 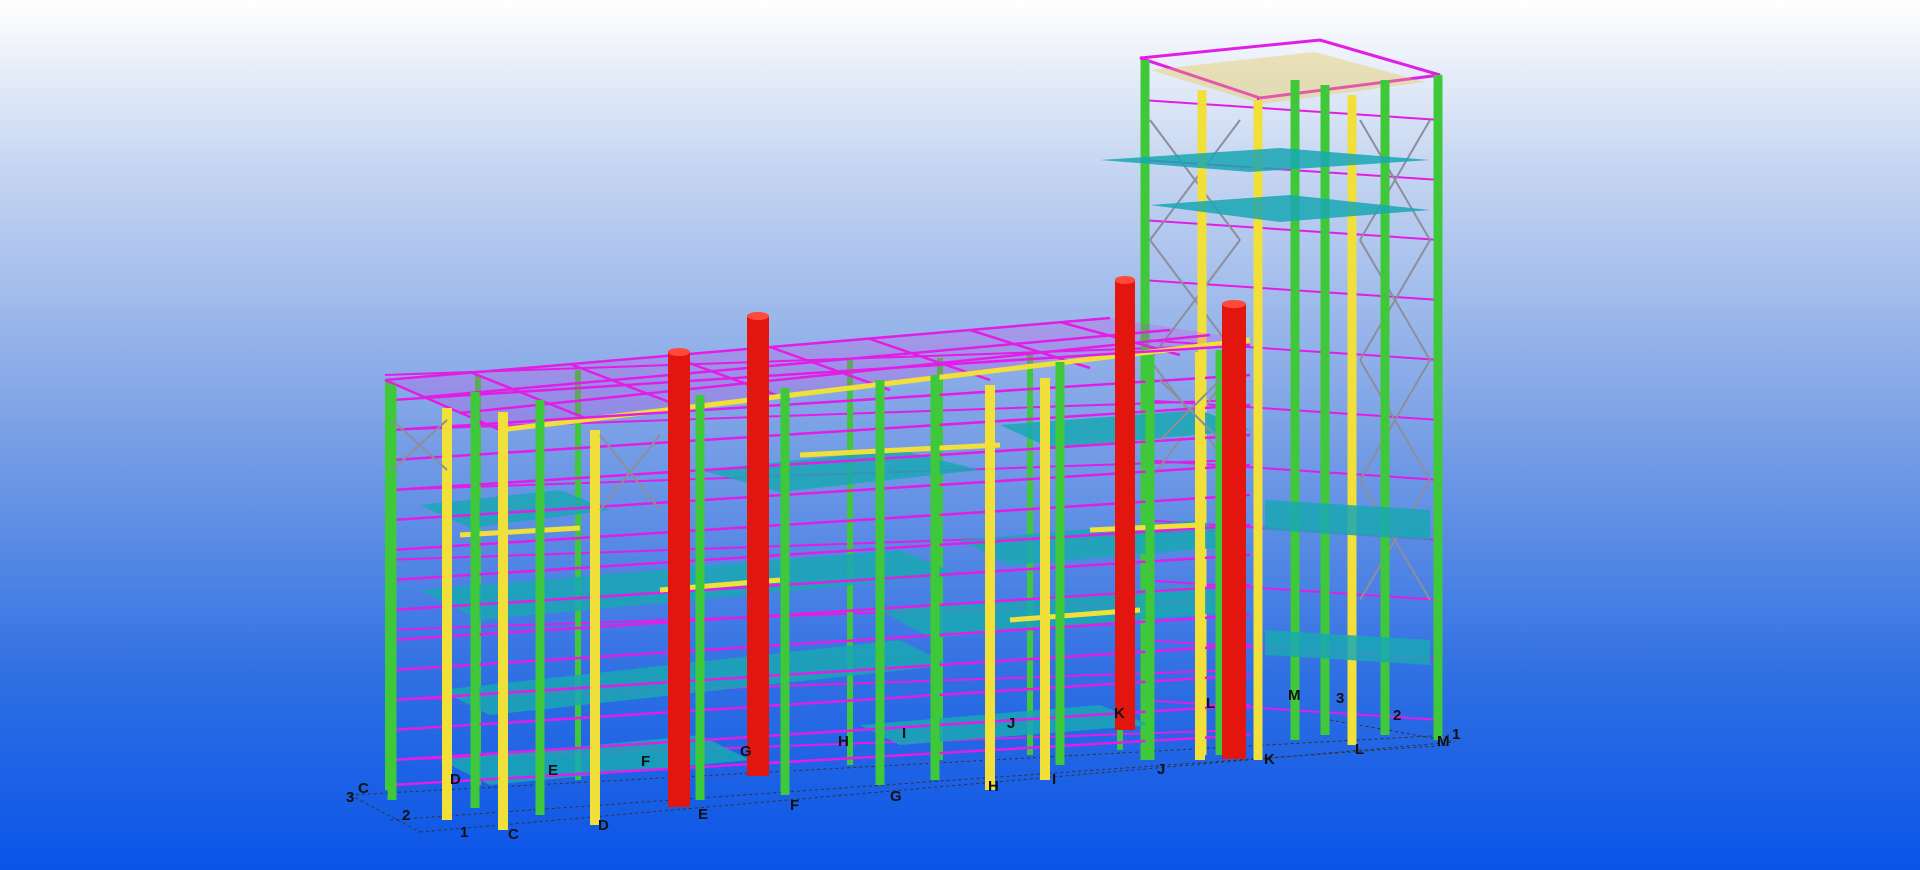 What do you see at coordinates (455, 779) in the screenshot?
I see `grid-label-back-D: D` at bounding box center [455, 779].